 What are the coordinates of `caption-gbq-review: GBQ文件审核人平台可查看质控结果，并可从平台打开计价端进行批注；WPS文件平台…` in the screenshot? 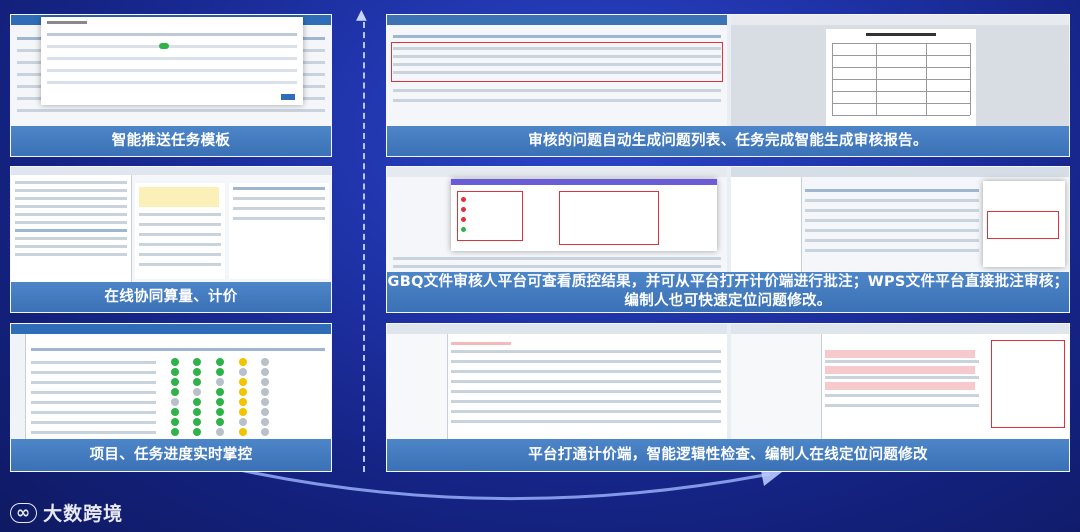 It's located at (728, 292).